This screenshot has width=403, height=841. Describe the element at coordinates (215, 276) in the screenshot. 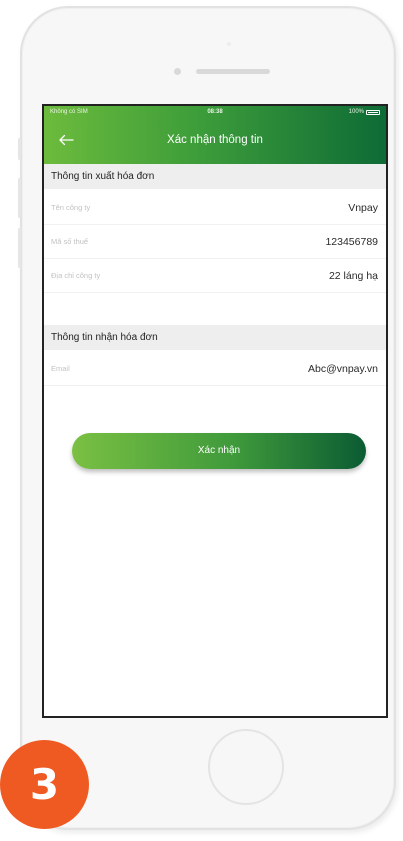

I see `company-address-row: Địa chỉ công ty 22 láng hạ` at that location.